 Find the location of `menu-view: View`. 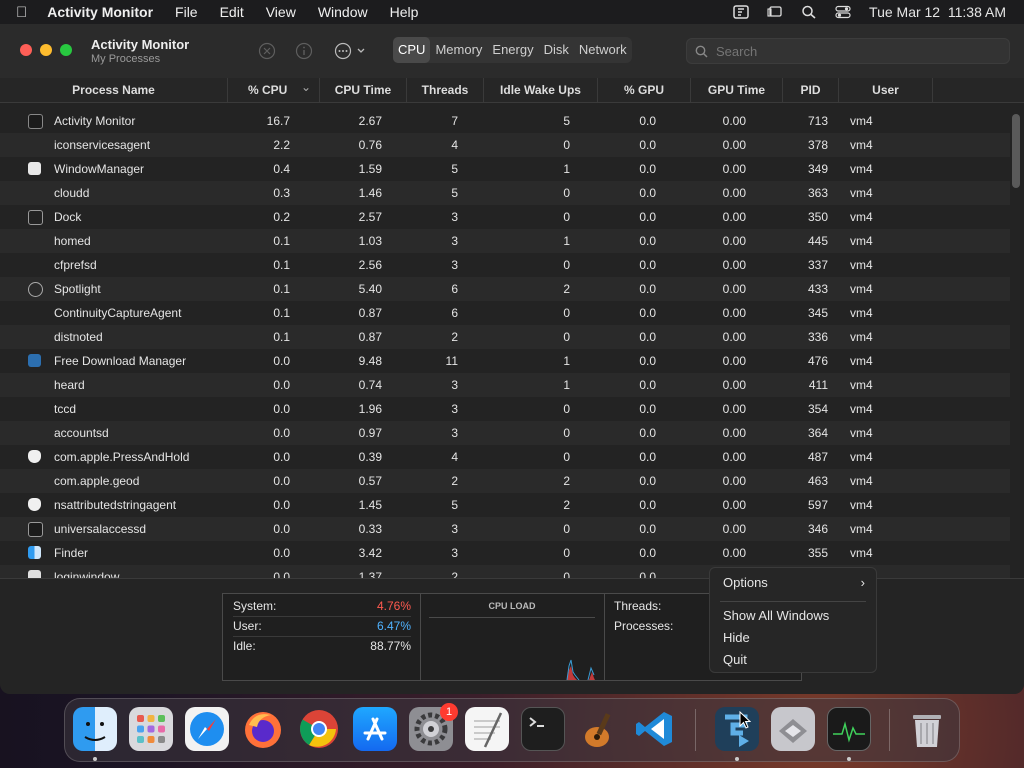

menu-view: View is located at coordinates (281, 12).